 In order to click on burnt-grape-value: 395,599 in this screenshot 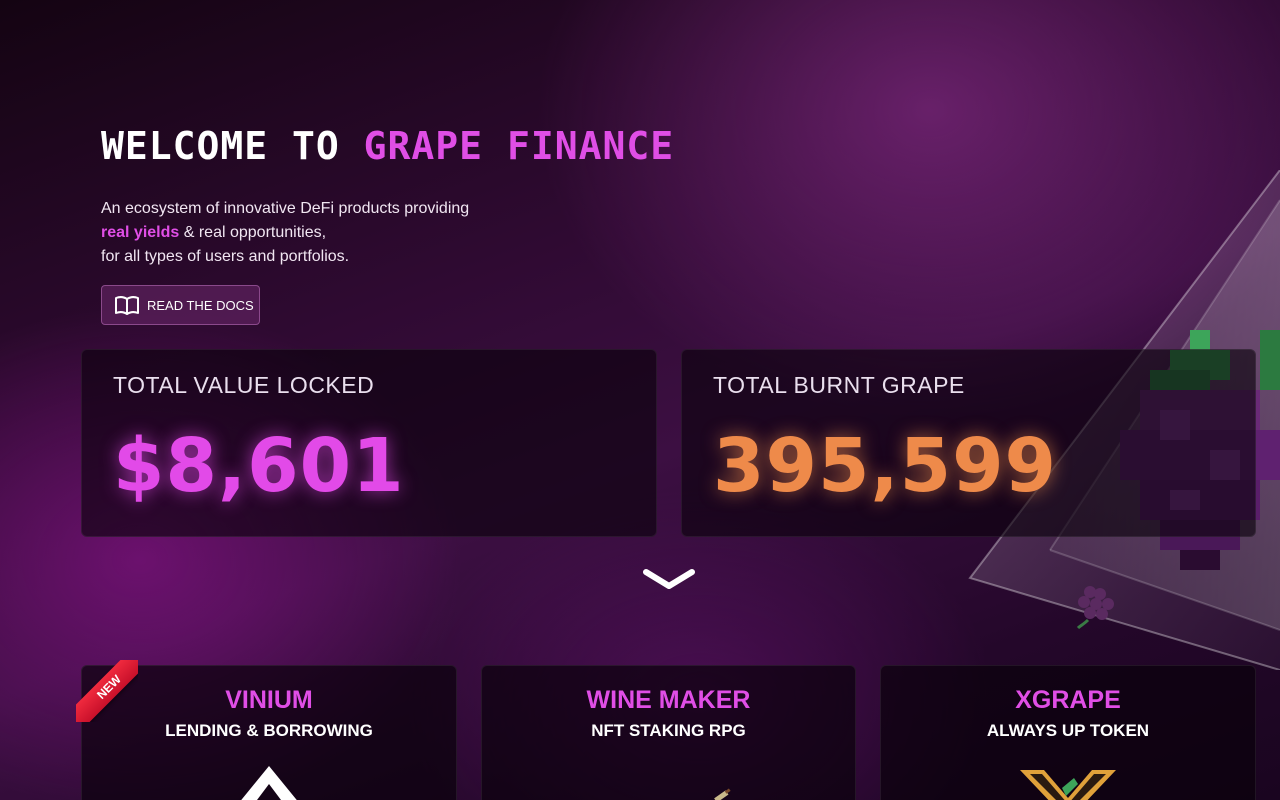, I will do `click(885, 466)`.